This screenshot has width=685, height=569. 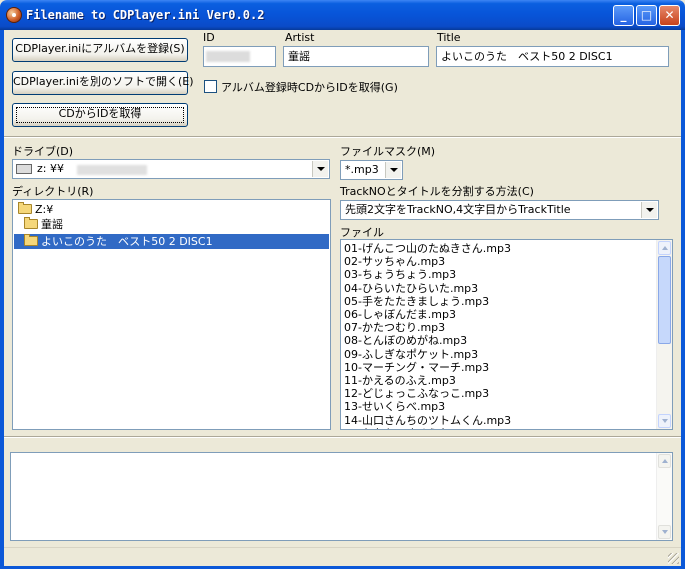 I want to click on scroll-up-arrow-icon, so click(x=664, y=248).